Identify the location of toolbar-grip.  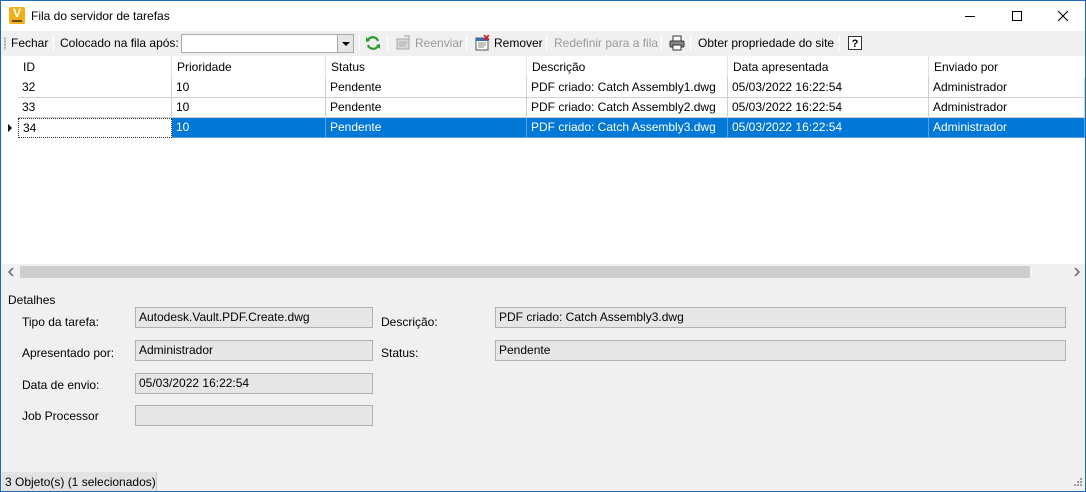
(5, 43).